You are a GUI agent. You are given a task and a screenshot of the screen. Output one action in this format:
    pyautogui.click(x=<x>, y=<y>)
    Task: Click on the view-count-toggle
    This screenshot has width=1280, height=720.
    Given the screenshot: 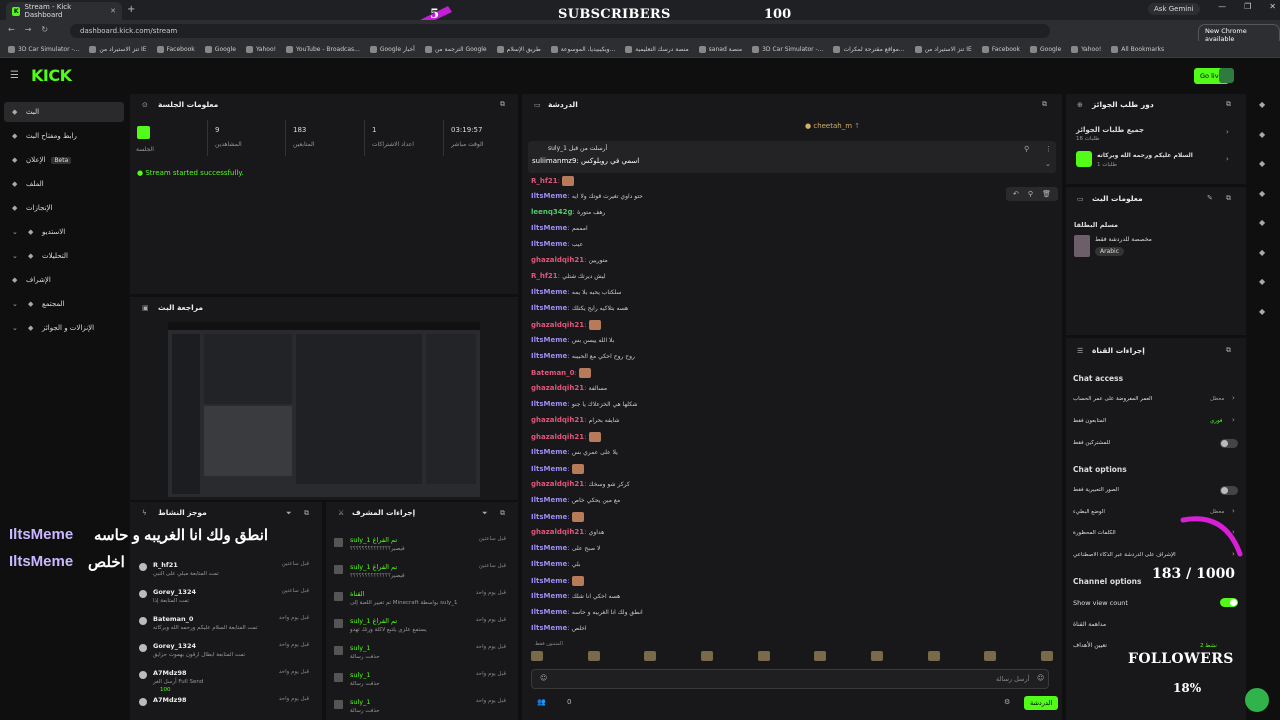 What is the action you would take?
    pyautogui.click(x=1229, y=602)
    